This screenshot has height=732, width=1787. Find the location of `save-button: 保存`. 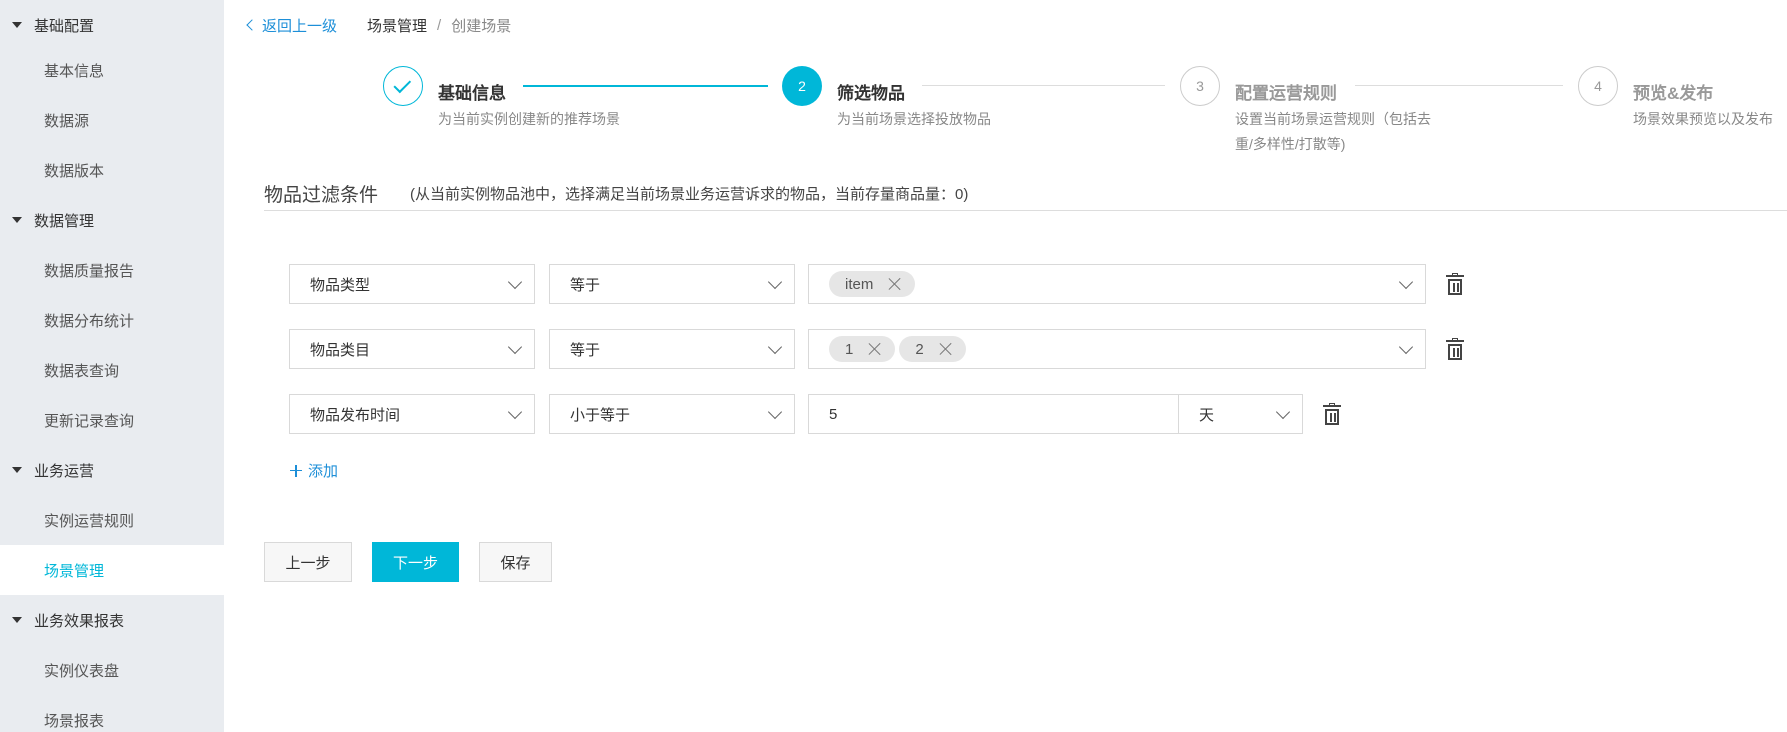

save-button: 保存 is located at coordinates (515, 562).